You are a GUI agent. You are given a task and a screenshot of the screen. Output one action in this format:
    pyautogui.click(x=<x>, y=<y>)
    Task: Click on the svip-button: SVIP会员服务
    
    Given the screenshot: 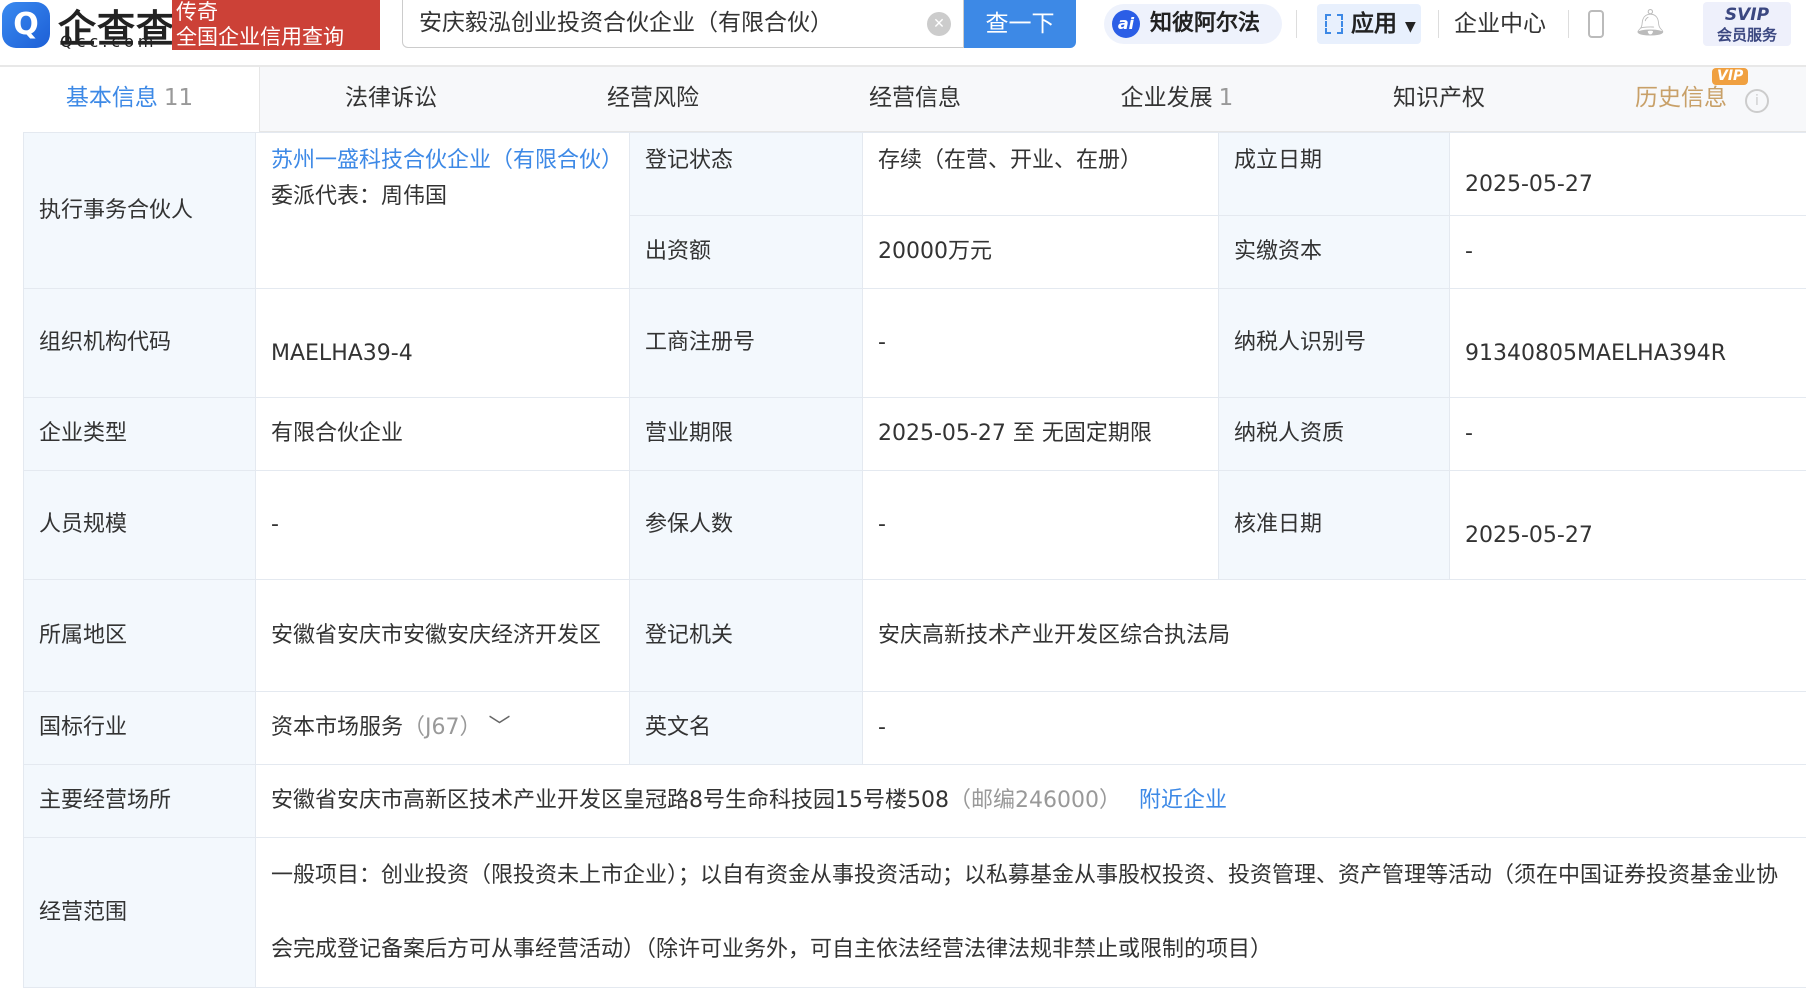 What is the action you would take?
    pyautogui.click(x=1747, y=24)
    